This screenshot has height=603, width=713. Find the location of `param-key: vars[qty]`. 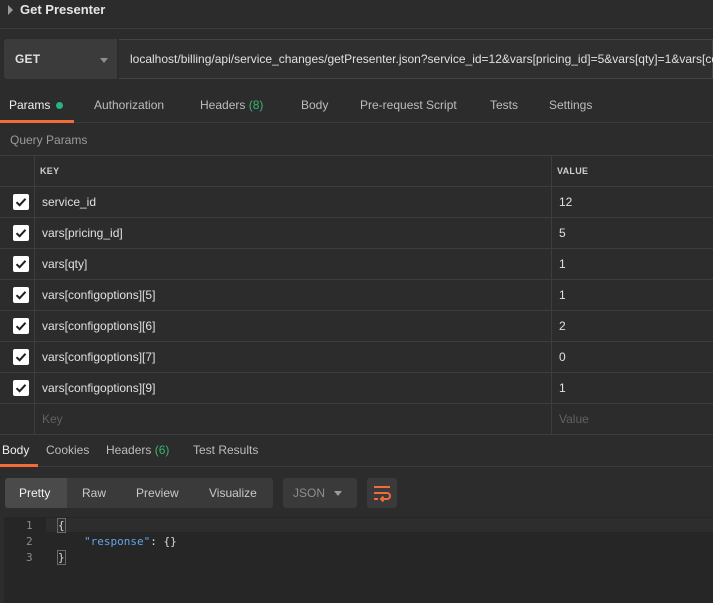

param-key: vars[qty] is located at coordinates (64, 264).